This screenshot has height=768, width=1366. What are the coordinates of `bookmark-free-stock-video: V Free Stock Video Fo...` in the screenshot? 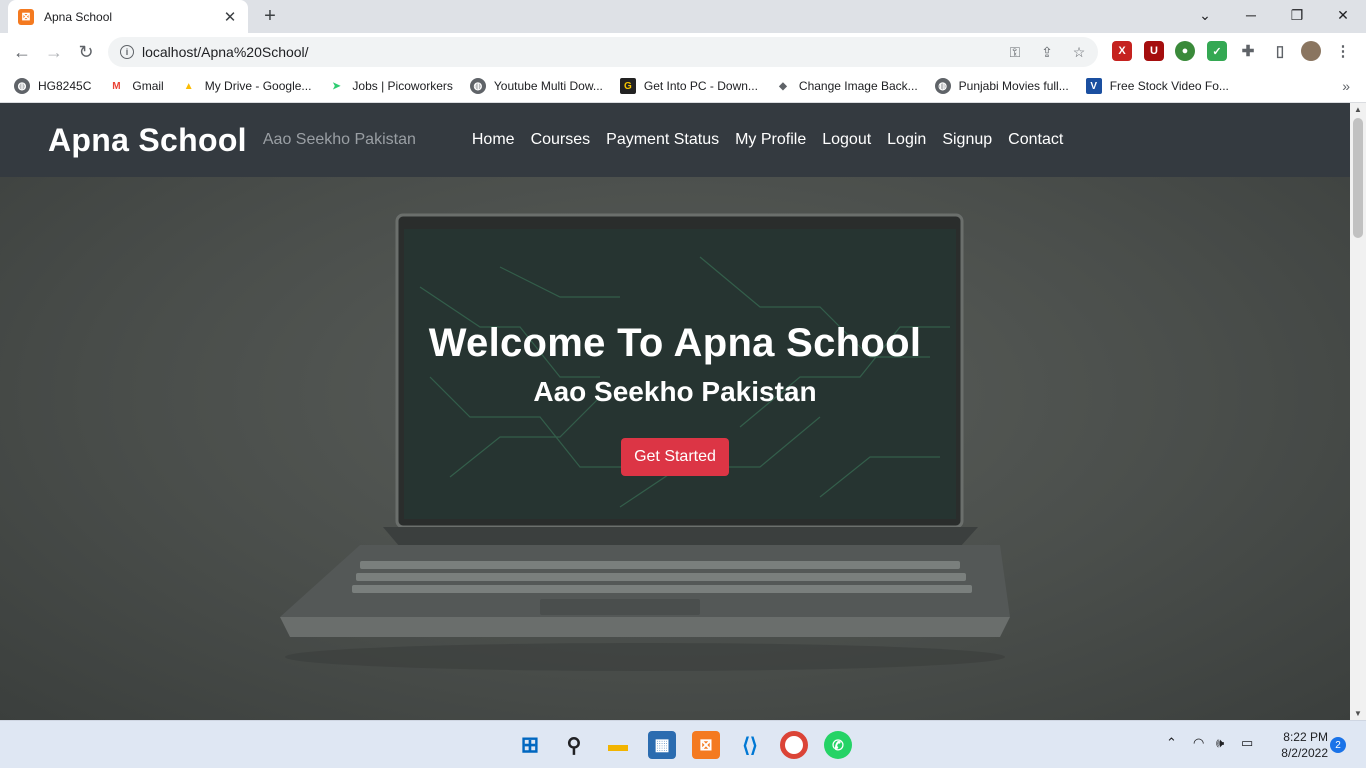 It's located at (1157, 86).